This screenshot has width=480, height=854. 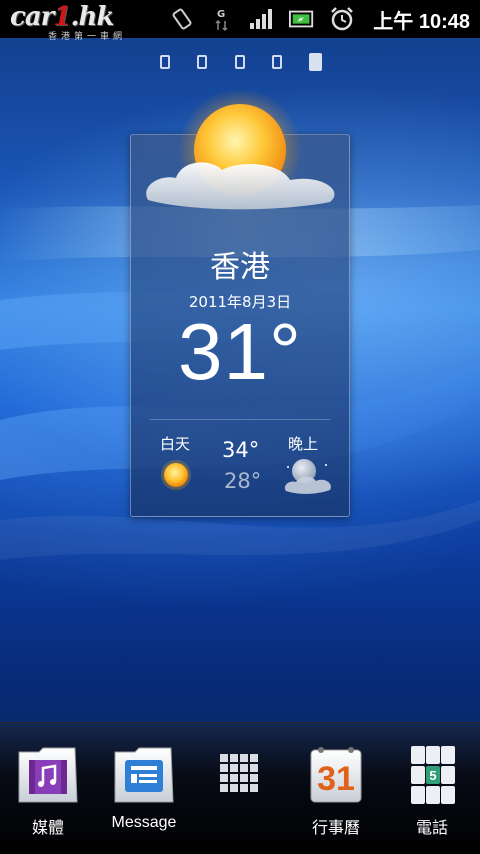 What do you see at coordinates (144, 822) in the screenshot?
I see `dock-label-message: Message` at bounding box center [144, 822].